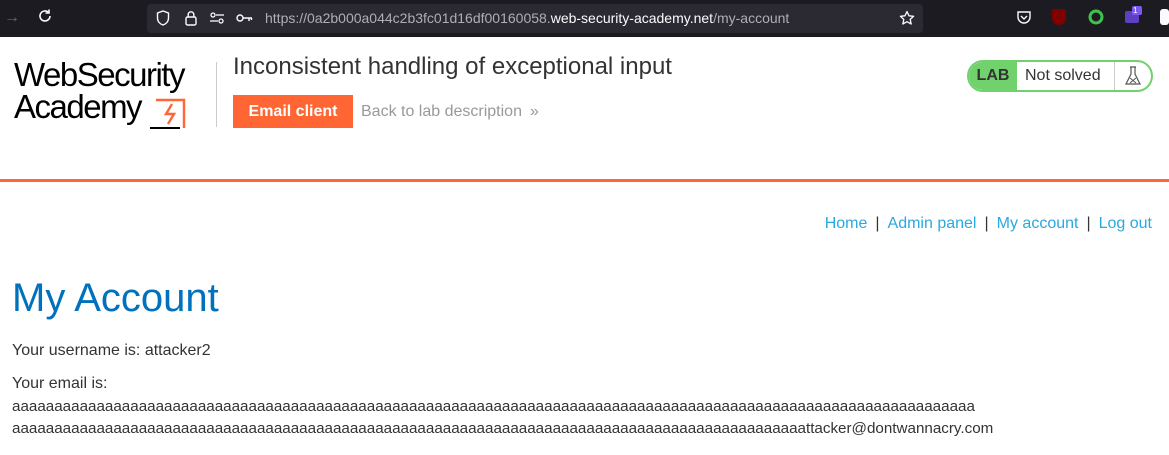 The image size is (1169, 455). What do you see at coordinates (217, 18) in the screenshot?
I see `permissions-icon` at bounding box center [217, 18].